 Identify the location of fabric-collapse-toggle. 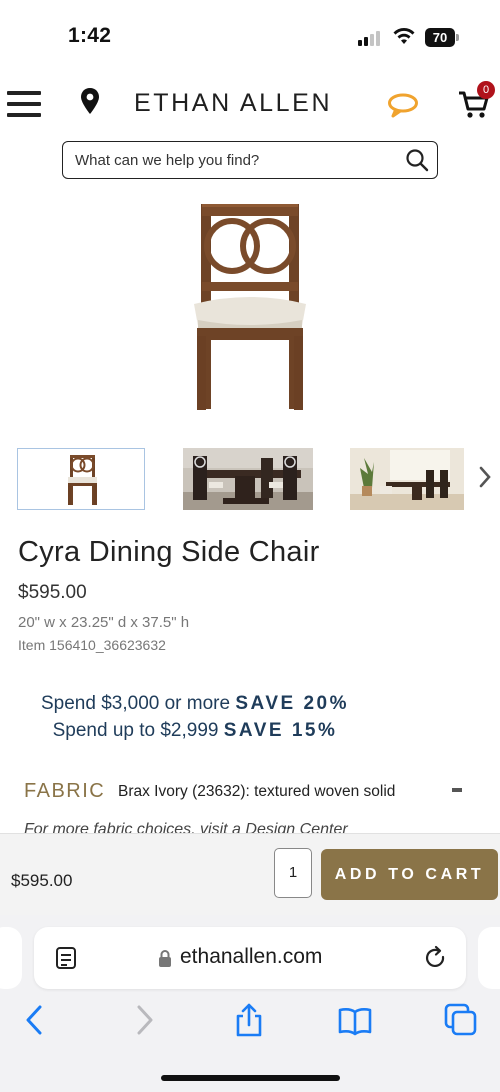
(457, 790).